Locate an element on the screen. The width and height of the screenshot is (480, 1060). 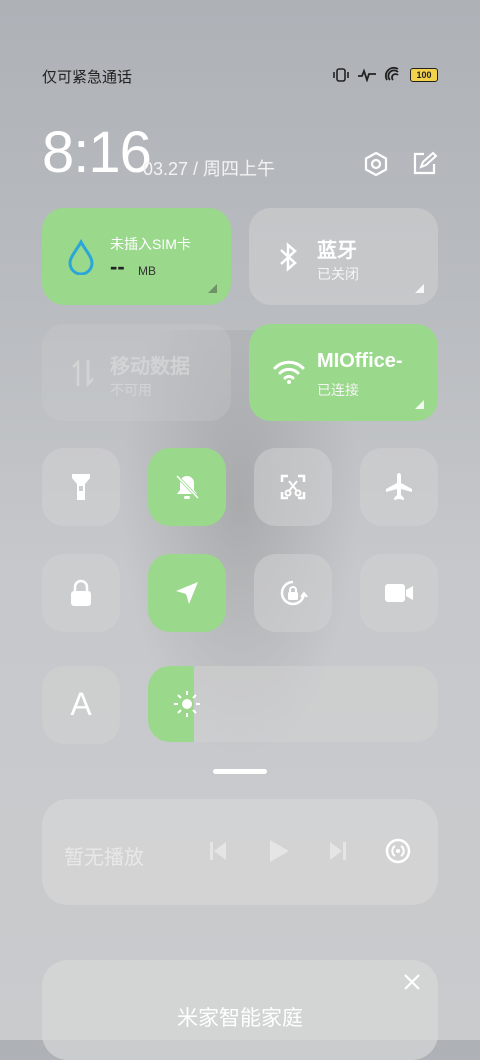
next-track-button is located at coordinates (338, 851).